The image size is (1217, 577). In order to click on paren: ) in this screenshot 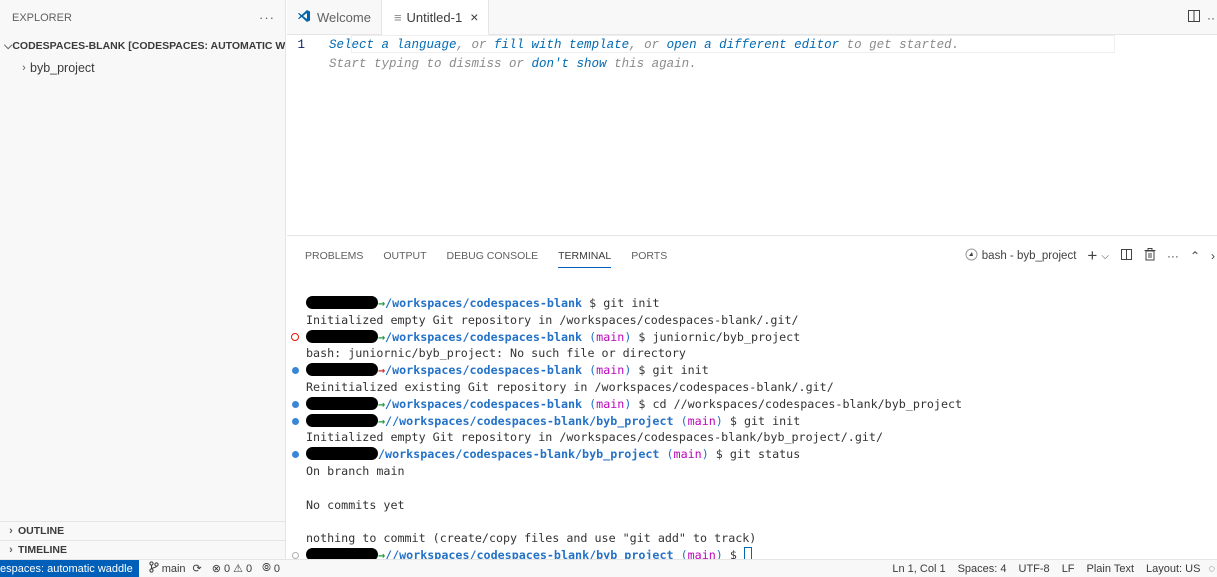, I will do `click(705, 454)`.